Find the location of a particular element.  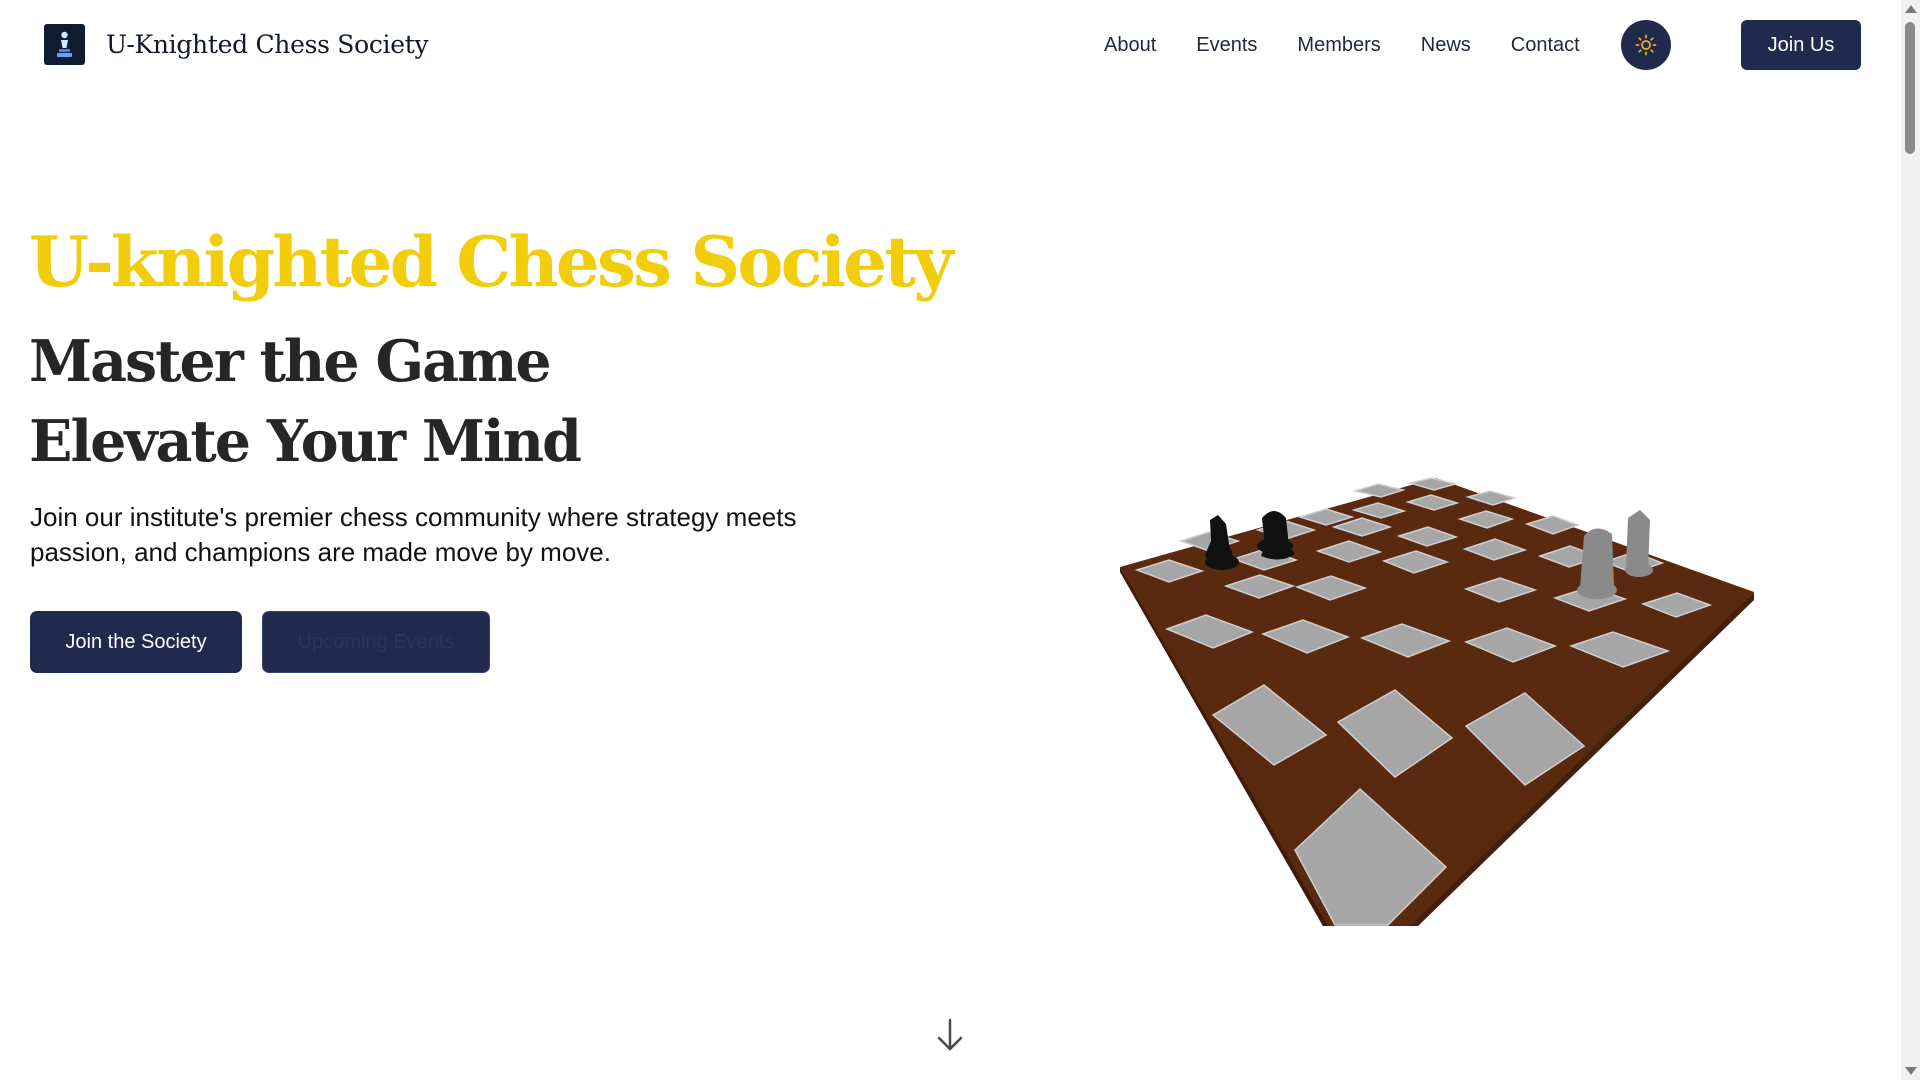

upcoming-events-button: Upcoming Events is located at coordinates (376, 642).